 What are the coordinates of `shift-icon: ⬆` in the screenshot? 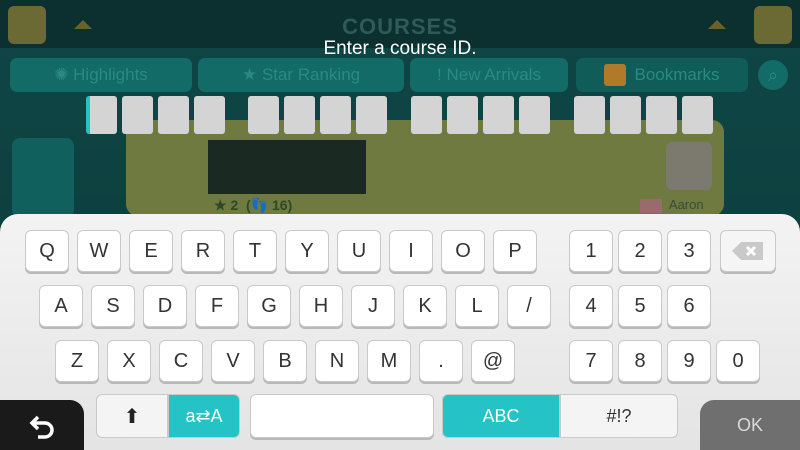 It's located at (132, 416).